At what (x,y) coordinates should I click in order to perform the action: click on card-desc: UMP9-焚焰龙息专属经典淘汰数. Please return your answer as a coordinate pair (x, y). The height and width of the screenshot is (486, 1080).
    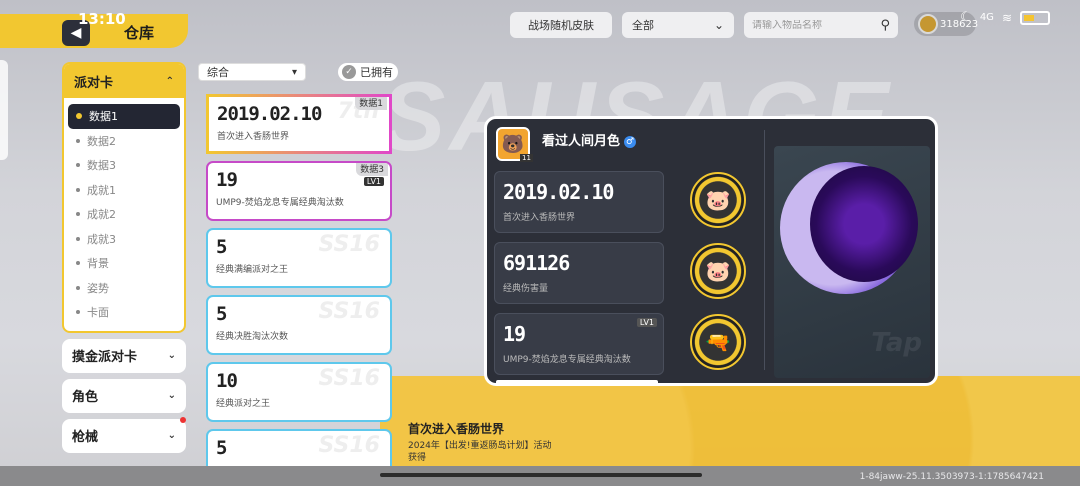
    Looking at the image, I should click on (280, 203).